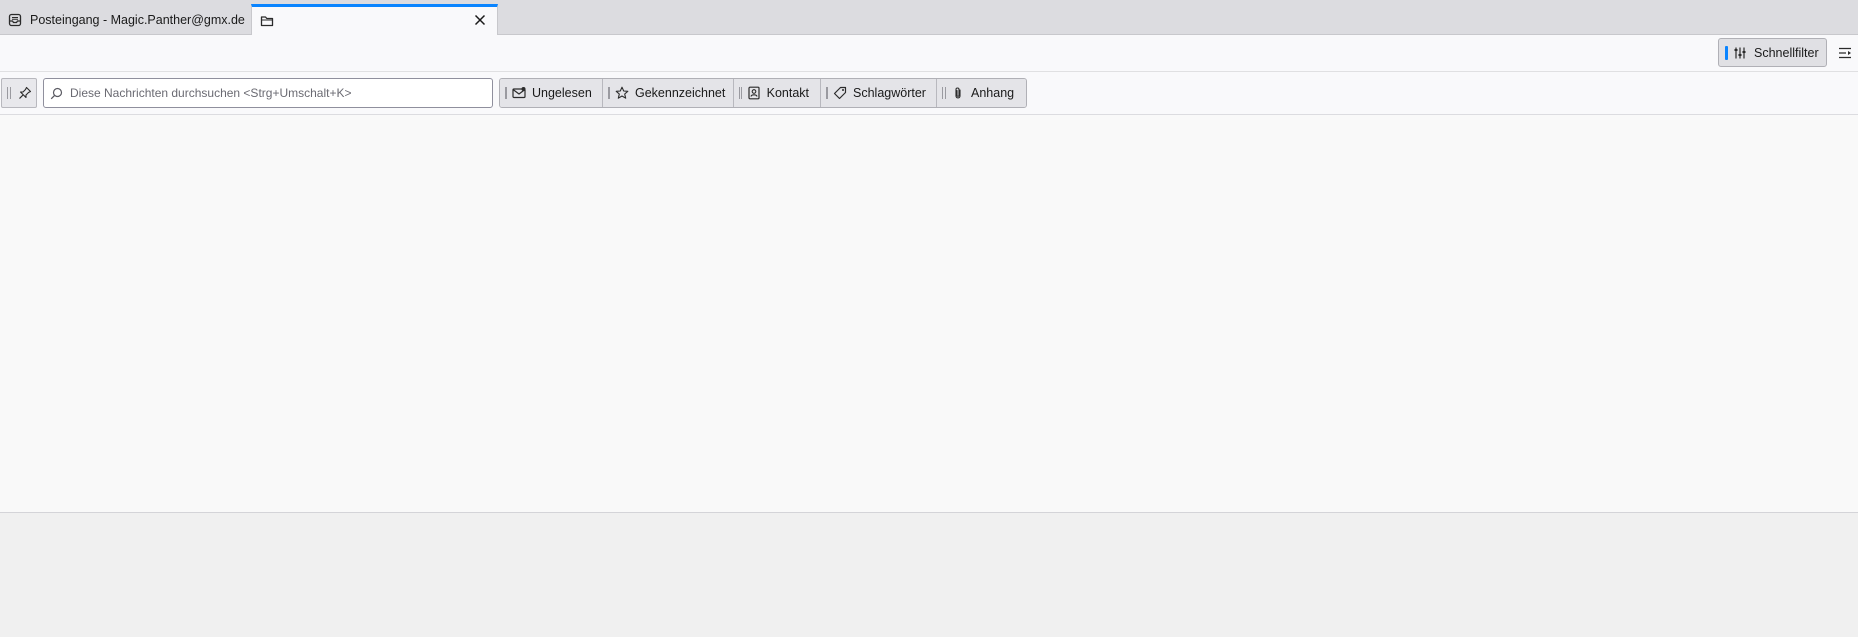  Describe the element at coordinates (680, 93) in the screenshot. I see `filter-starred-label: Gekennzeichnet` at that location.